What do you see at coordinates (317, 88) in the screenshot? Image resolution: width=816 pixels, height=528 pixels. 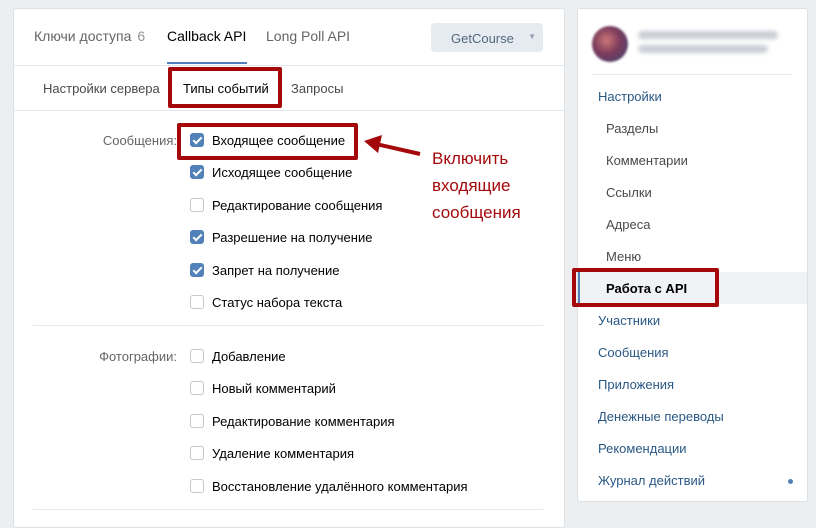 I see `subtab-requests: Запросы` at bounding box center [317, 88].